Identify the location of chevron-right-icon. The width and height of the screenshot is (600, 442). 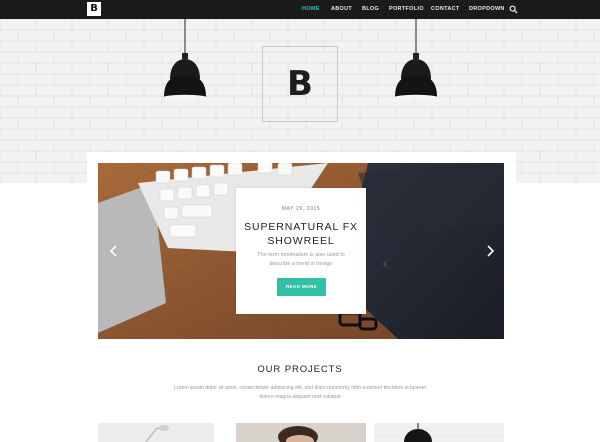
(490, 251).